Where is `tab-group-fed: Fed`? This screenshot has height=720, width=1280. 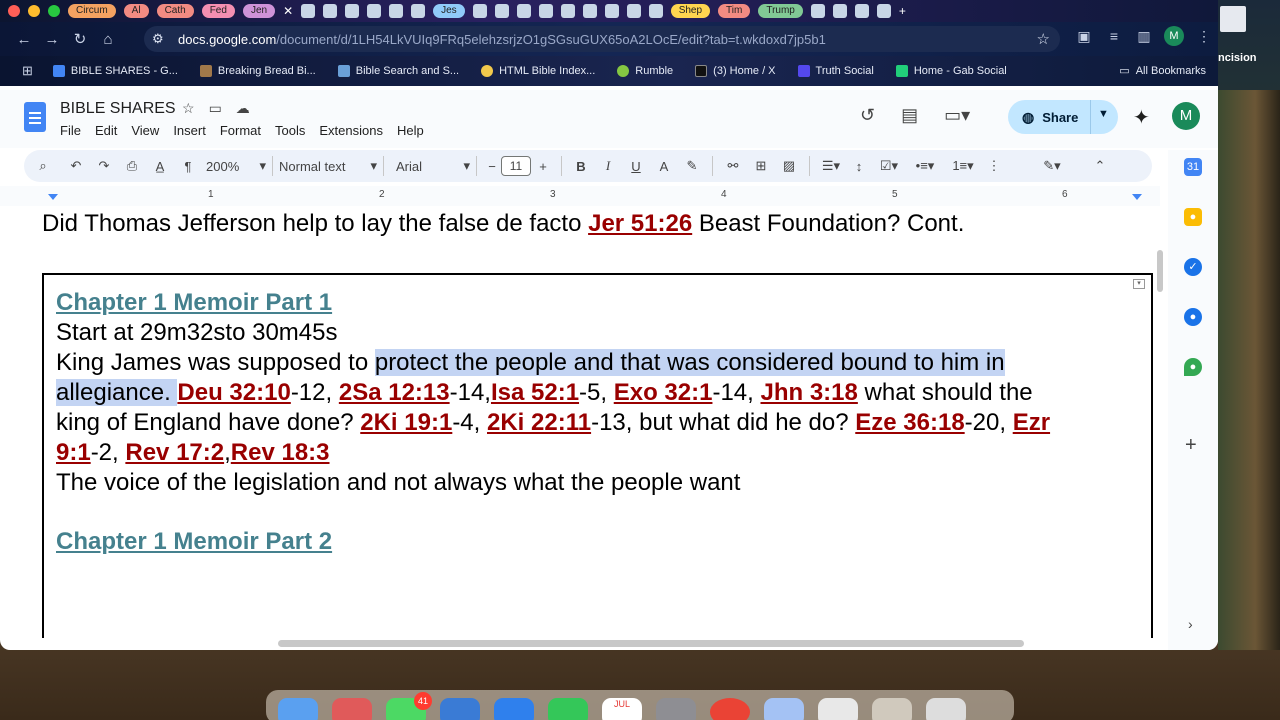
tab-group-fed: Fed is located at coordinates (218, 11).